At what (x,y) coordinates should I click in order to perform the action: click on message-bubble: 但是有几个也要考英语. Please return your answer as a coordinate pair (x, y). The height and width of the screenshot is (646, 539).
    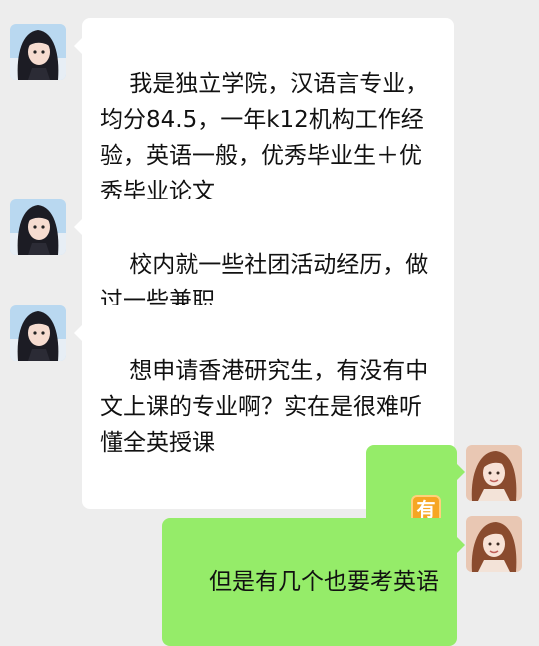
    Looking at the image, I should click on (313, 582).